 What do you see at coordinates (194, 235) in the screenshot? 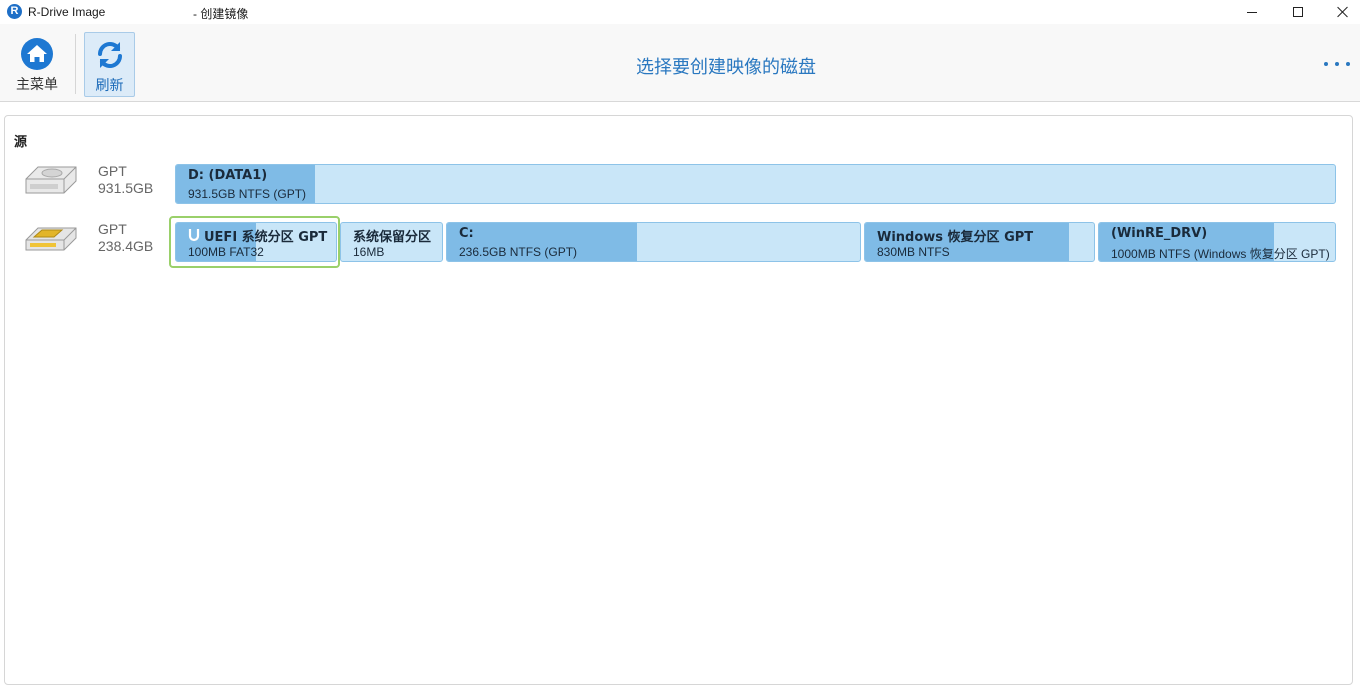
I see `boot-partition-icon` at bounding box center [194, 235].